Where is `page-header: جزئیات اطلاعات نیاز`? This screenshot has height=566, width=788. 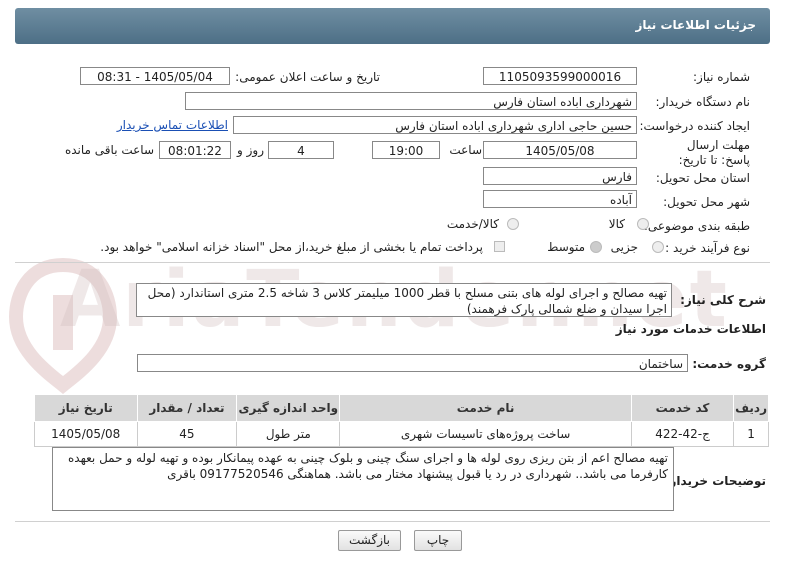 page-header: جزئیات اطلاعات نیاز is located at coordinates (392, 26).